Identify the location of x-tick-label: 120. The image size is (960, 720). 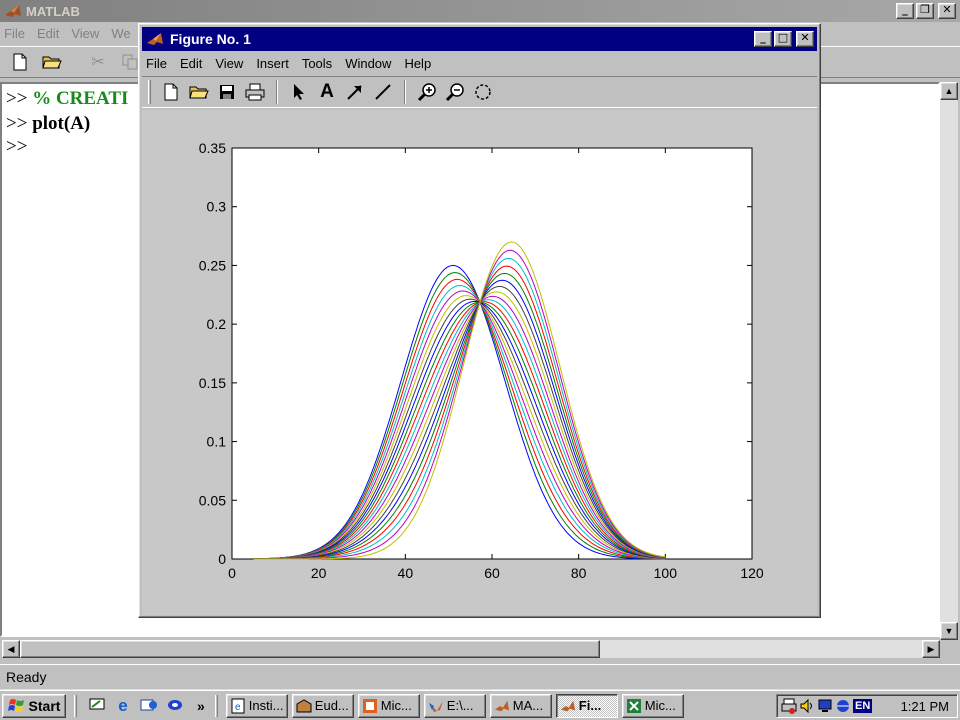
(752, 573).